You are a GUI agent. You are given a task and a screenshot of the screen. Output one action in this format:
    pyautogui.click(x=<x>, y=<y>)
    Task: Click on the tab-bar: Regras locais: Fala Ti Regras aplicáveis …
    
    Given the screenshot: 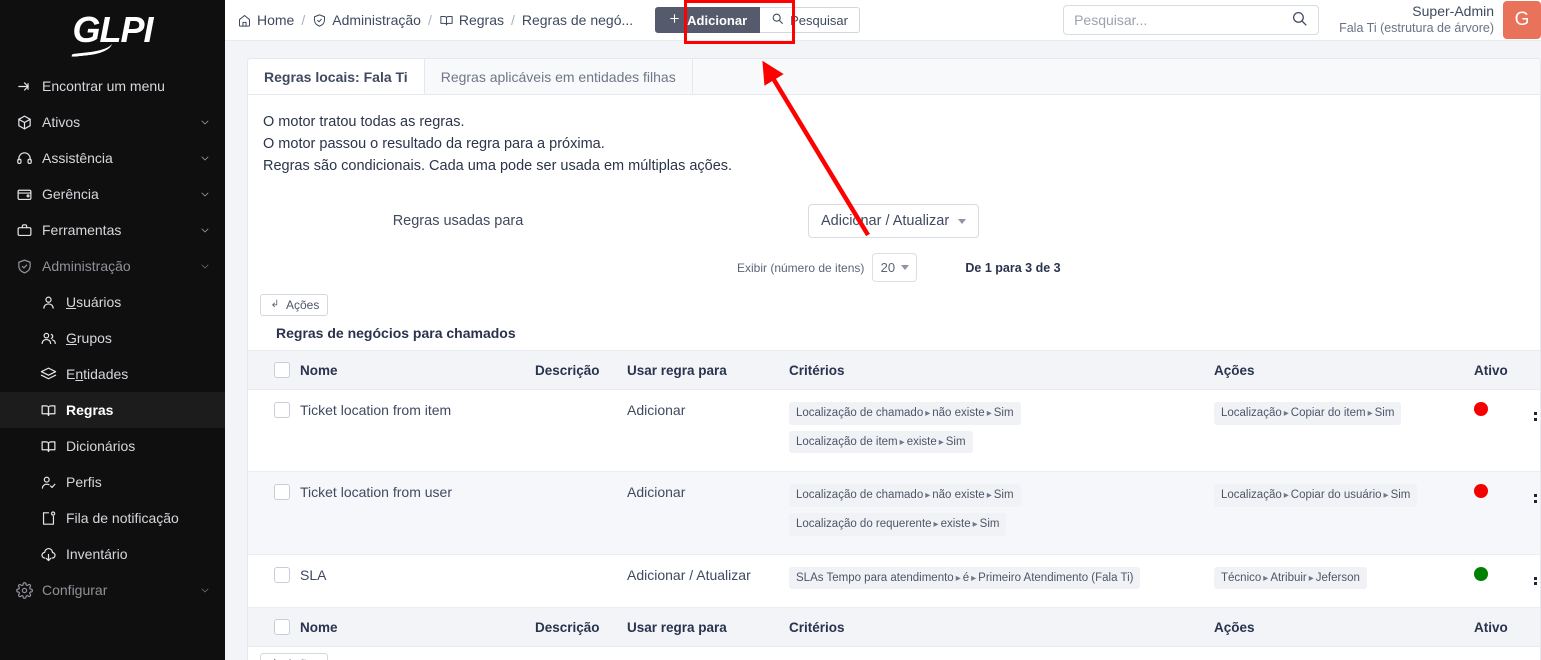 What is the action you would take?
    pyautogui.click(x=894, y=77)
    